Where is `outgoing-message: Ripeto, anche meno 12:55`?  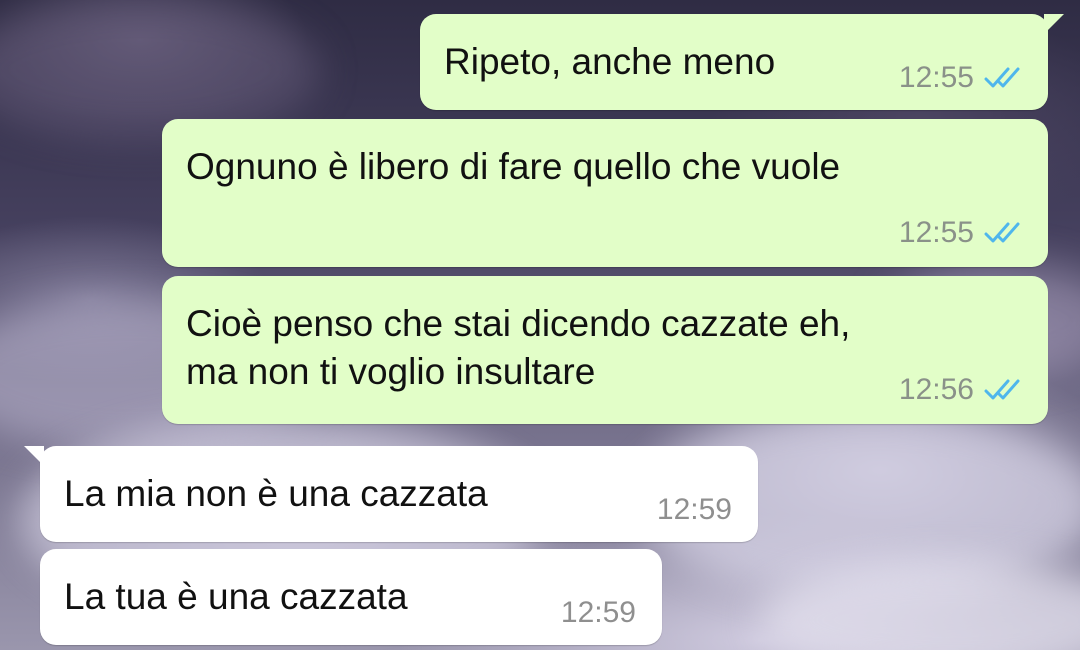 outgoing-message: Ripeto, anche meno 12:55 is located at coordinates (742, 62).